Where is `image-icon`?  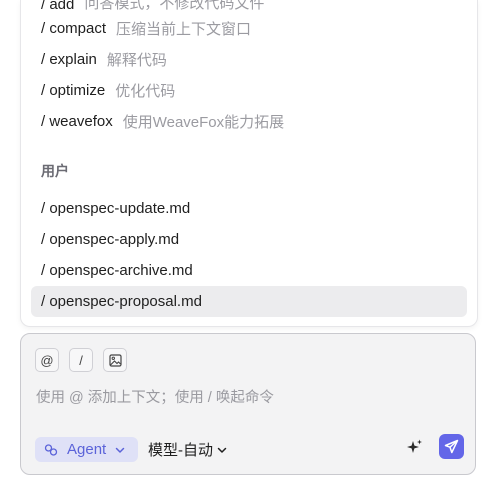 image-icon is located at coordinates (115, 360).